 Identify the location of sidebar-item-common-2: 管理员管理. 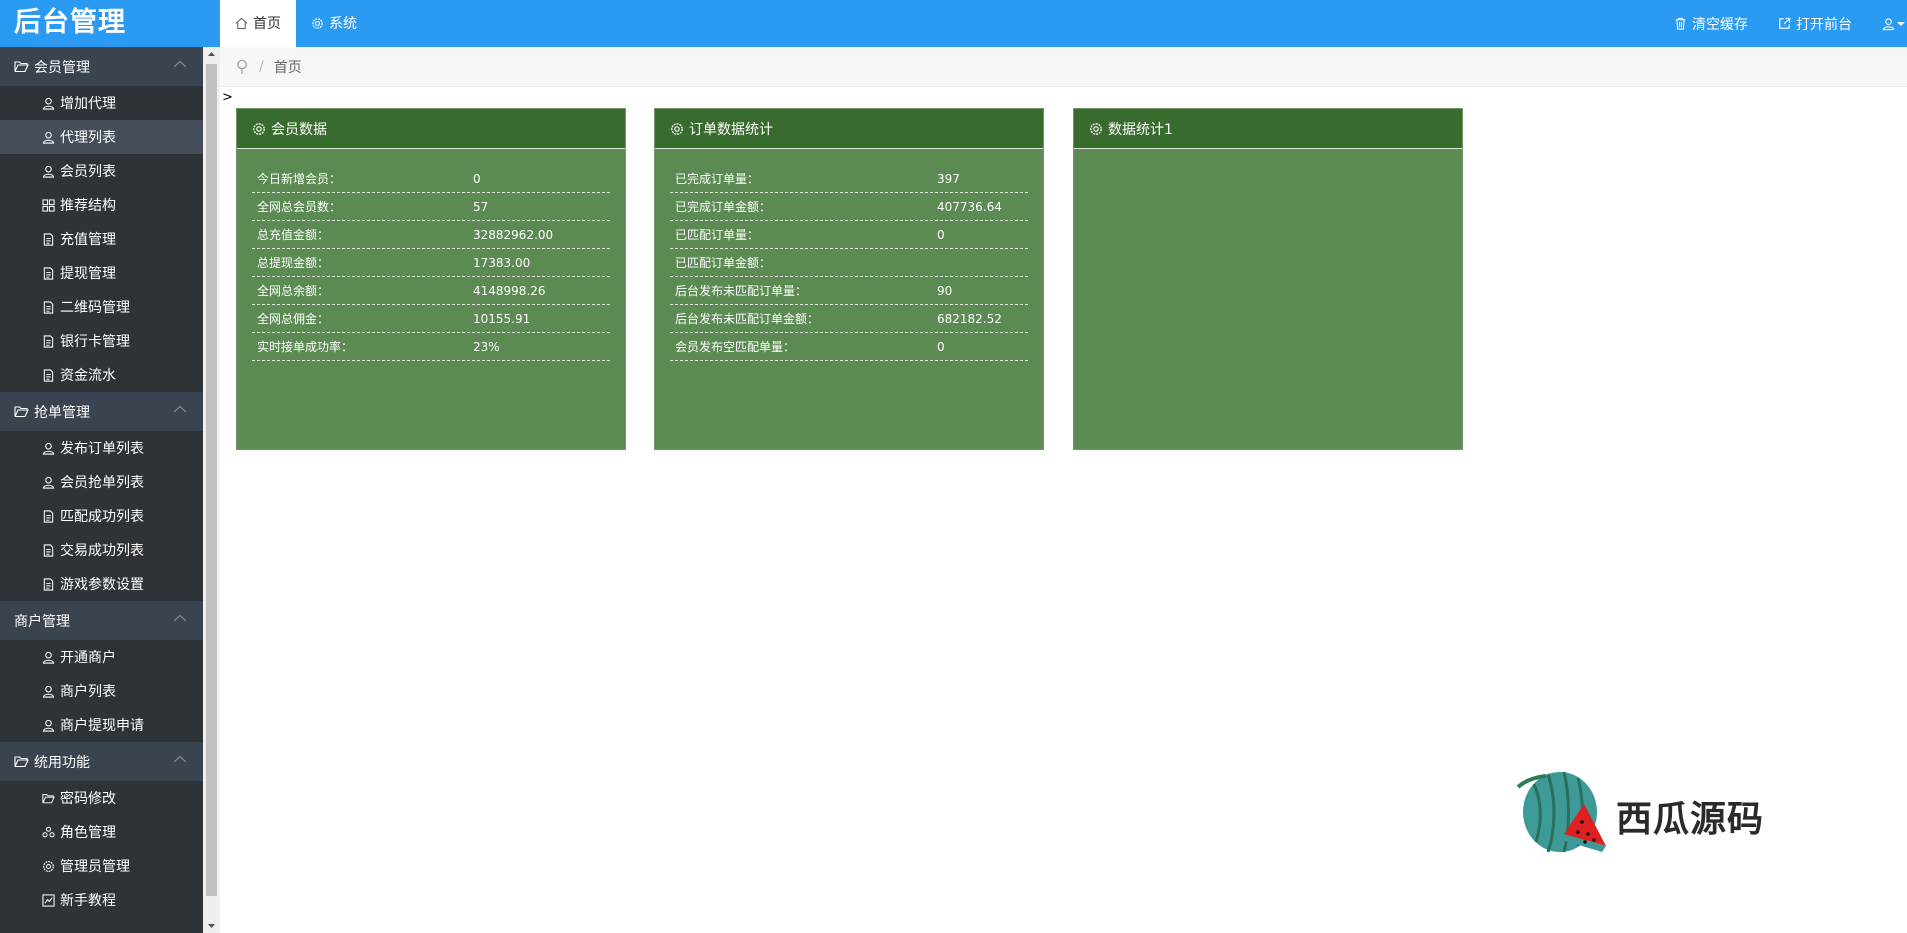
(101, 866).